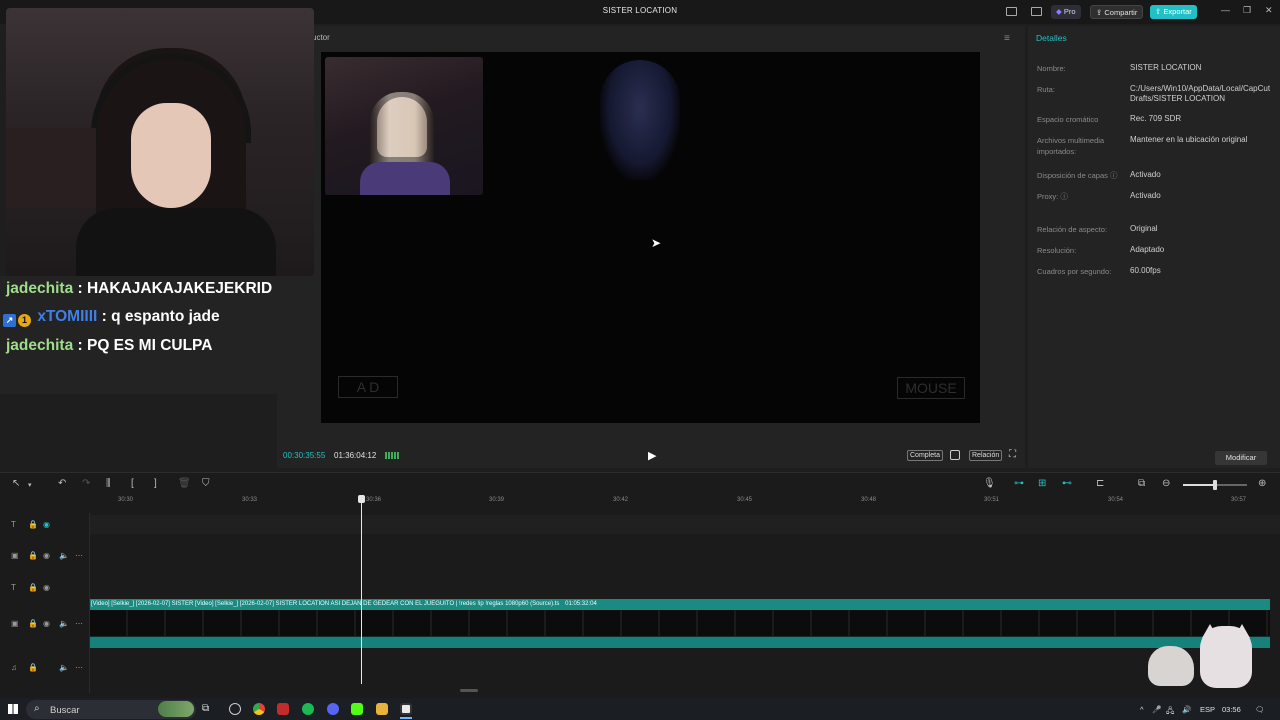 This screenshot has width=1280, height=720. What do you see at coordinates (955, 455) in the screenshot?
I see `crop-icon` at bounding box center [955, 455].